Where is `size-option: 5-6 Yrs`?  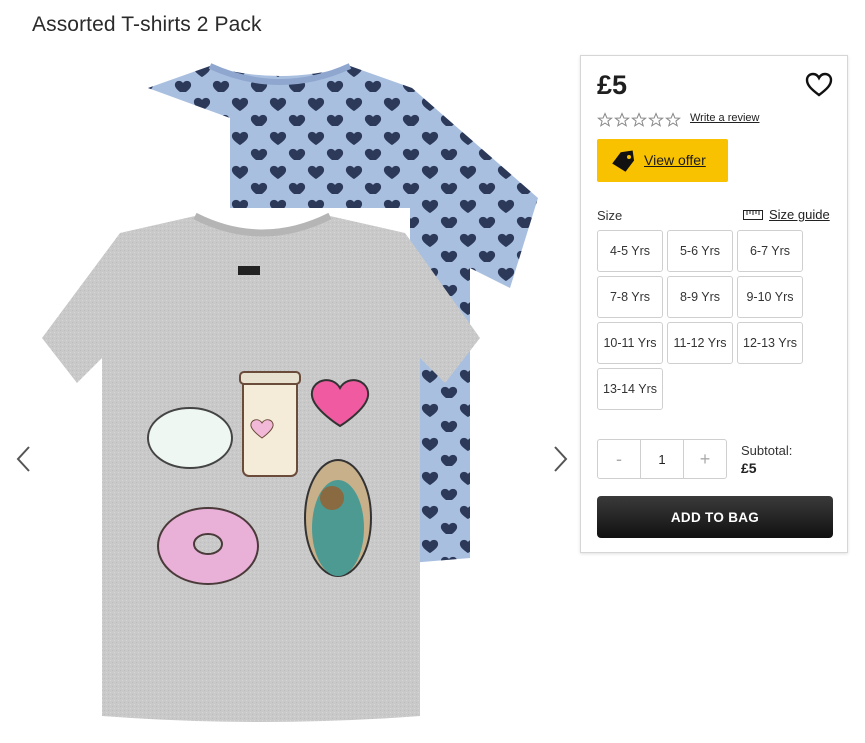
size-option: 5-6 Yrs is located at coordinates (700, 251).